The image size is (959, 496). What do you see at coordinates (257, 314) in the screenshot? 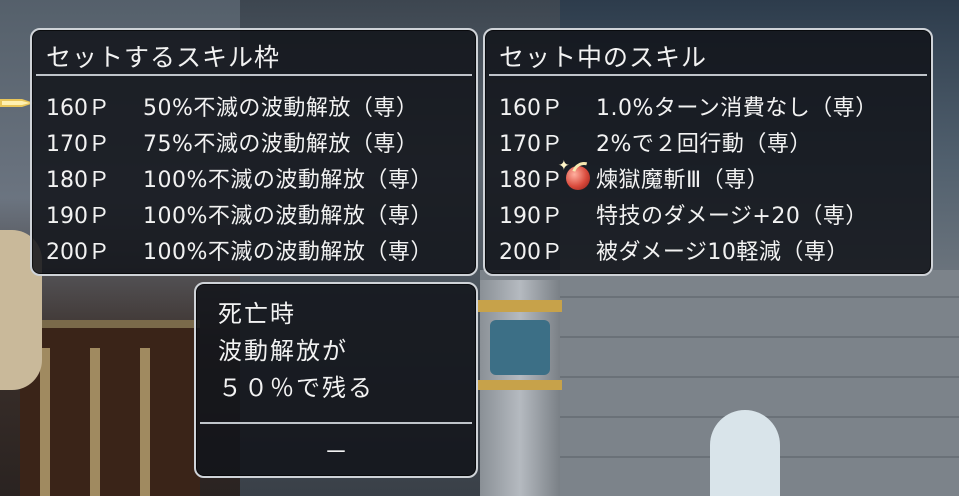
I see `description-line: 死亡時` at bounding box center [257, 314].